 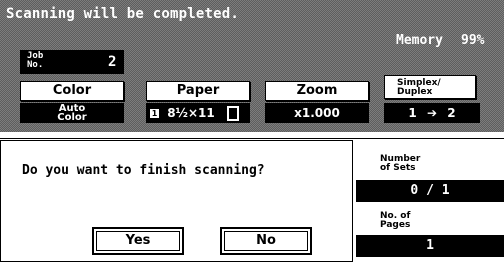 What do you see at coordinates (317, 113) in the screenshot?
I see `zoom-value: x1.000` at bounding box center [317, 113].